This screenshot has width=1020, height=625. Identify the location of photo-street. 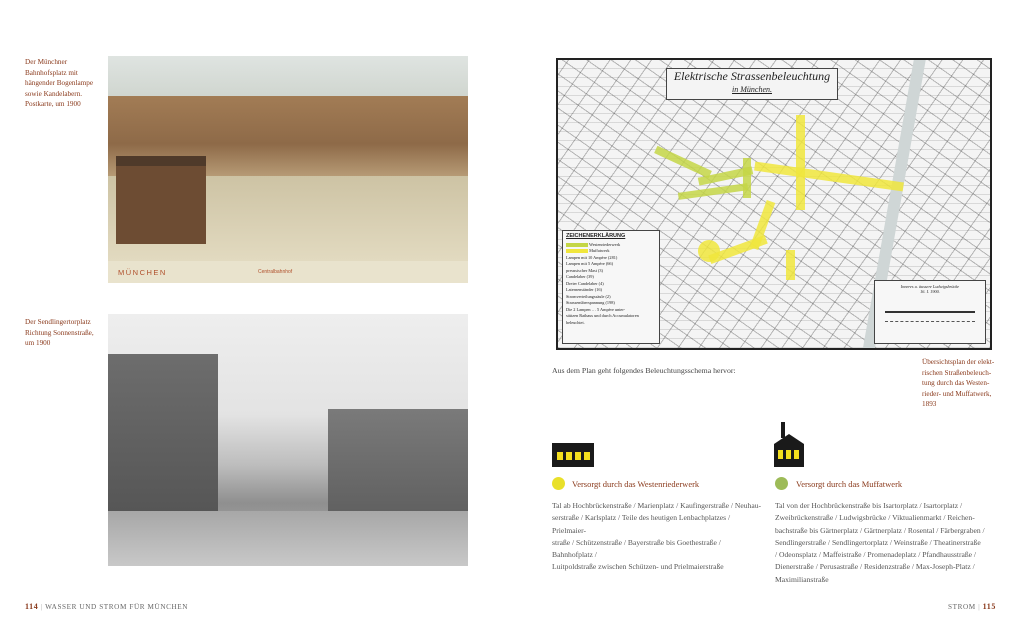
(288, 538).